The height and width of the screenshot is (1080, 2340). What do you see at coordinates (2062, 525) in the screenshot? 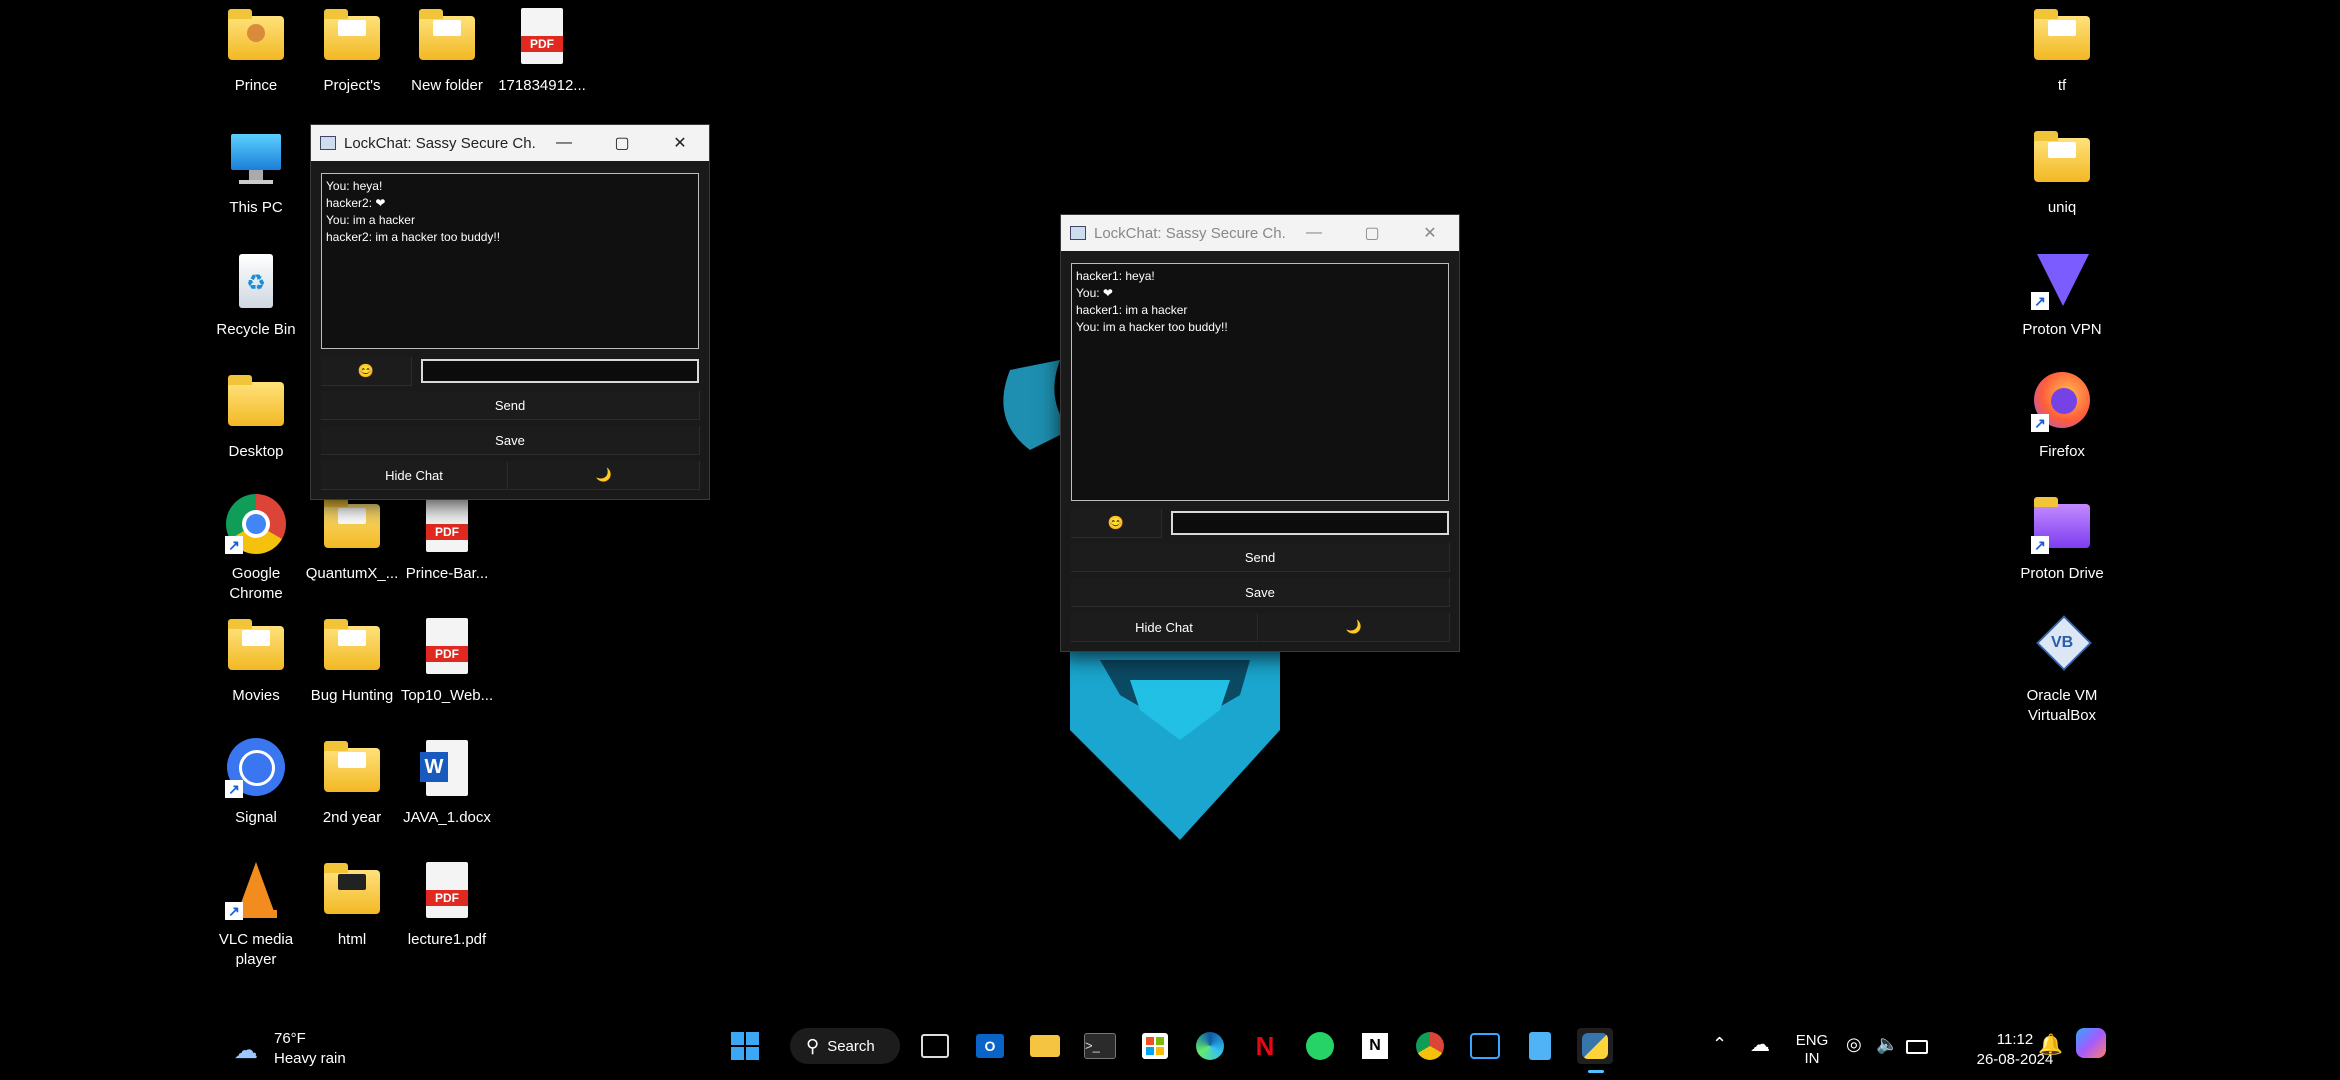
I see `proton-drive-icon: ↗` at bounding box center [2062, 525].